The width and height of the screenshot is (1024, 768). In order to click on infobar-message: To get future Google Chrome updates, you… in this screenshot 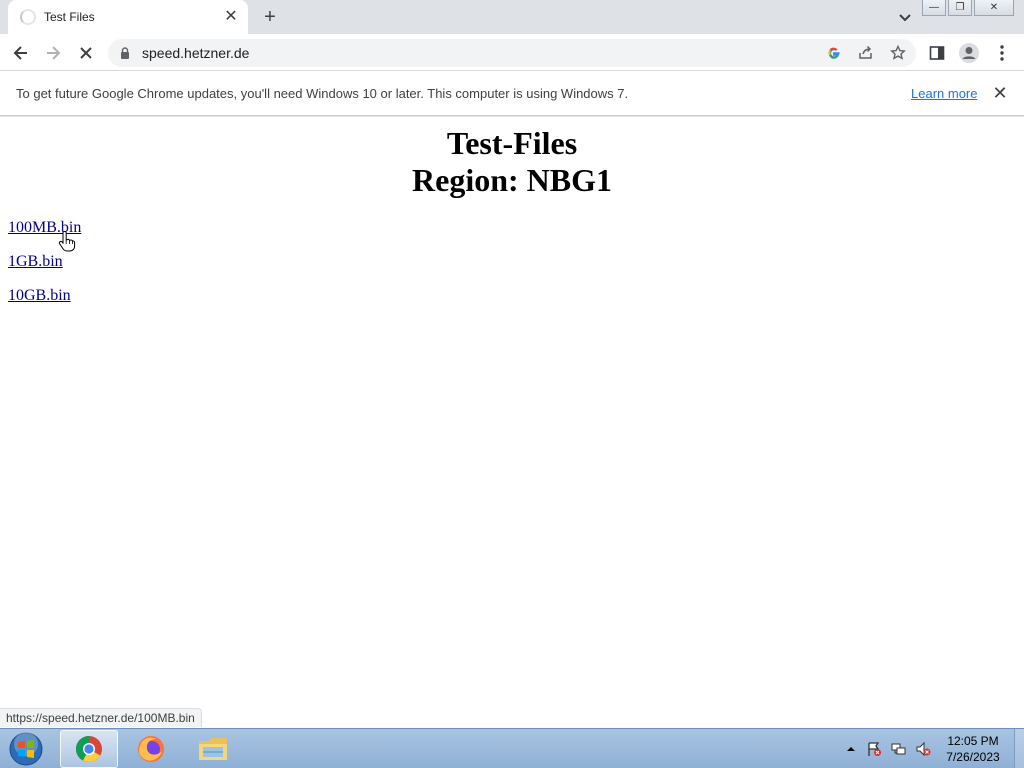, I will do `click(322, 93)`.